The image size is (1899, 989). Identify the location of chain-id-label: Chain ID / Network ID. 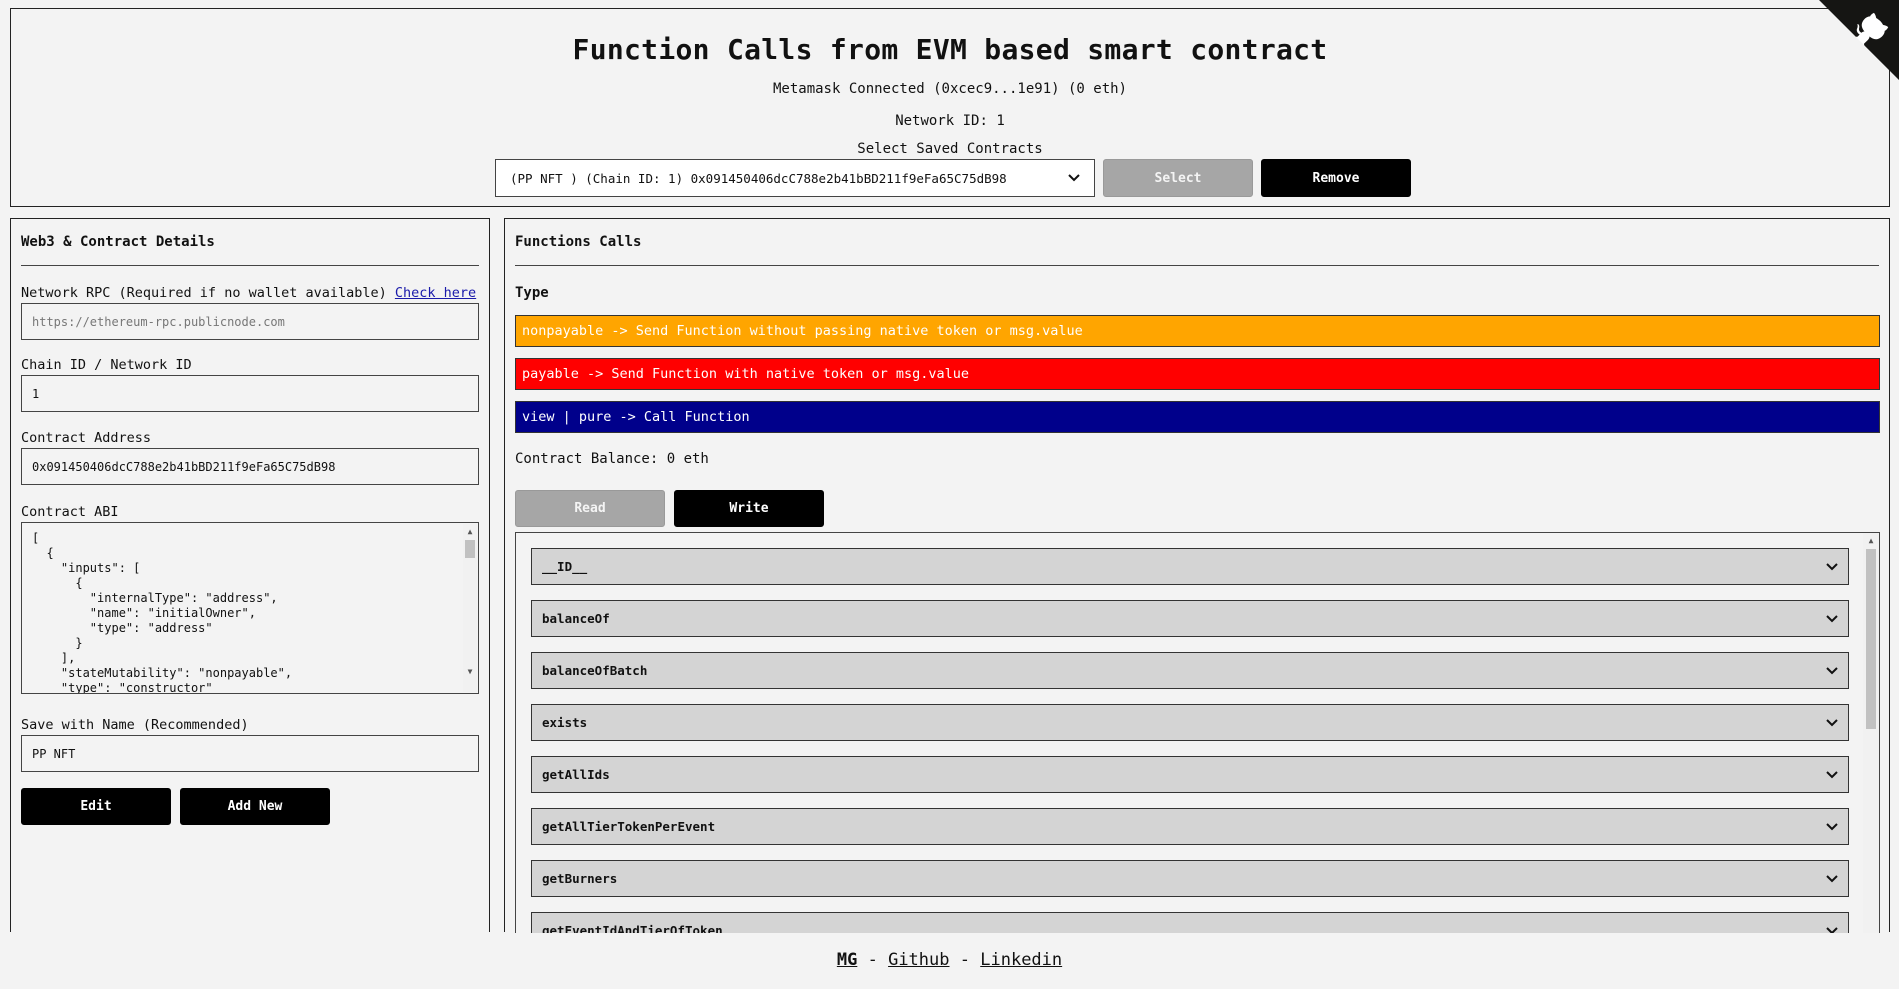
(106, 365).